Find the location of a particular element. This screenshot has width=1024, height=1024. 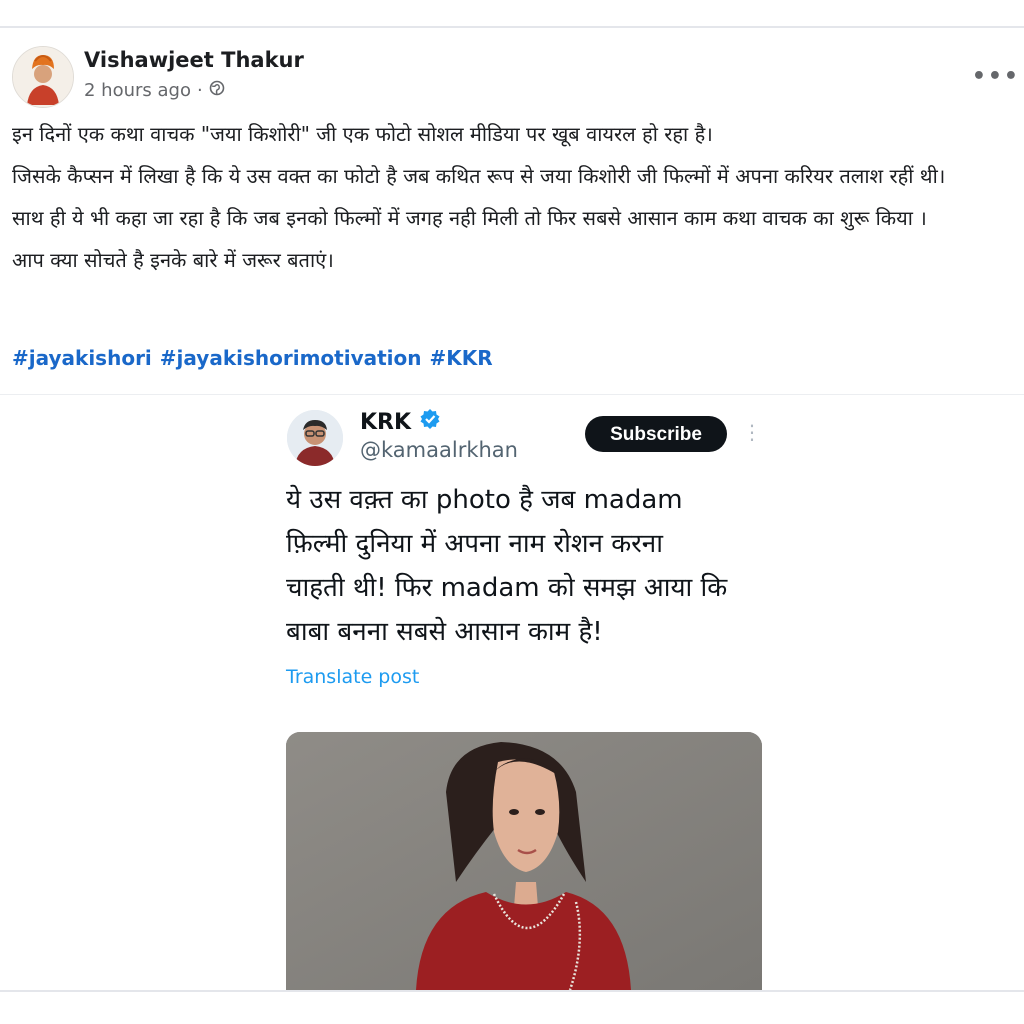

portrait-image is located at coordinates (524, 861).